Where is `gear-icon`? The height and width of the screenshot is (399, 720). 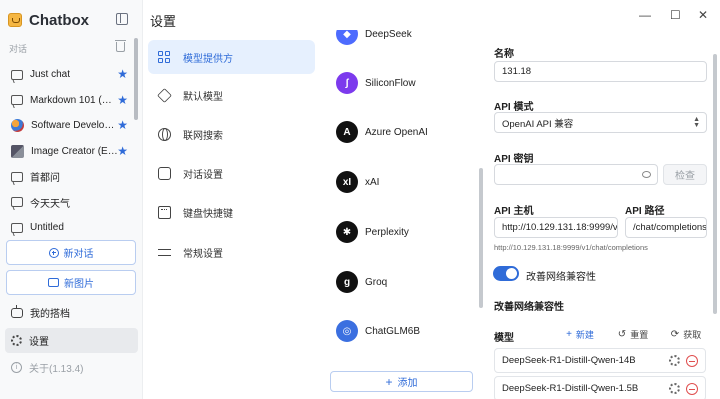 gear-icon is located at coordinates (16, 340).